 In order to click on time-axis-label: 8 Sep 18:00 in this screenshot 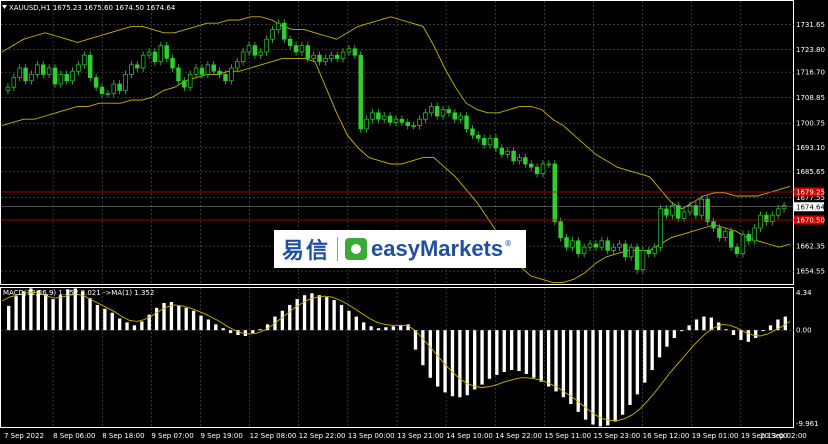, I will do `click(123, 436)`.